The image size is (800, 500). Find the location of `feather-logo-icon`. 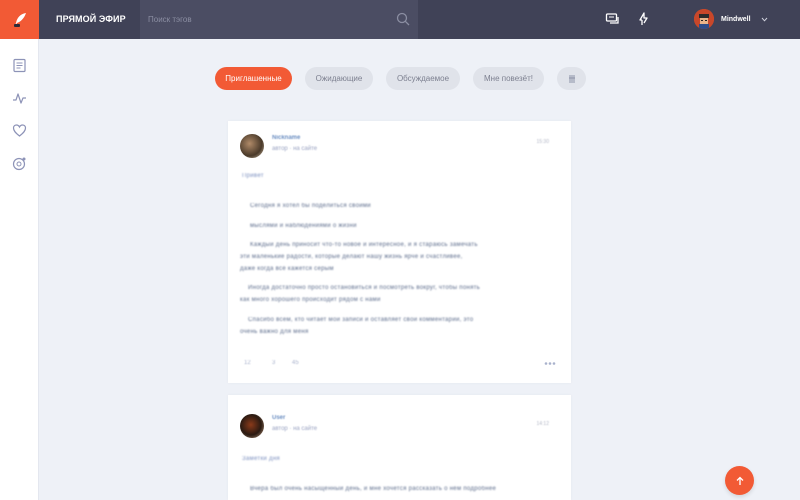

feather-logo-icon is located at coordinates (19, 19).